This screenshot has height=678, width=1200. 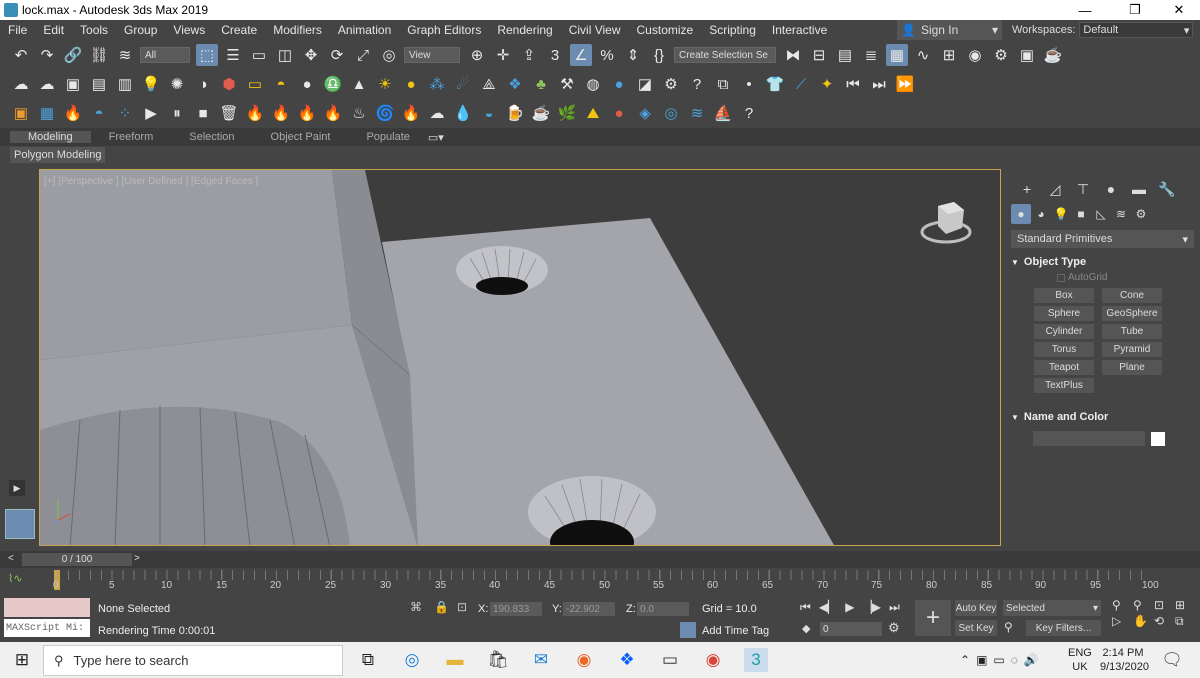 What do you see at coordinates (1081, 214) in the screenshot?
I see `cameras-icon: ■` at bounding box center [1081, 214].